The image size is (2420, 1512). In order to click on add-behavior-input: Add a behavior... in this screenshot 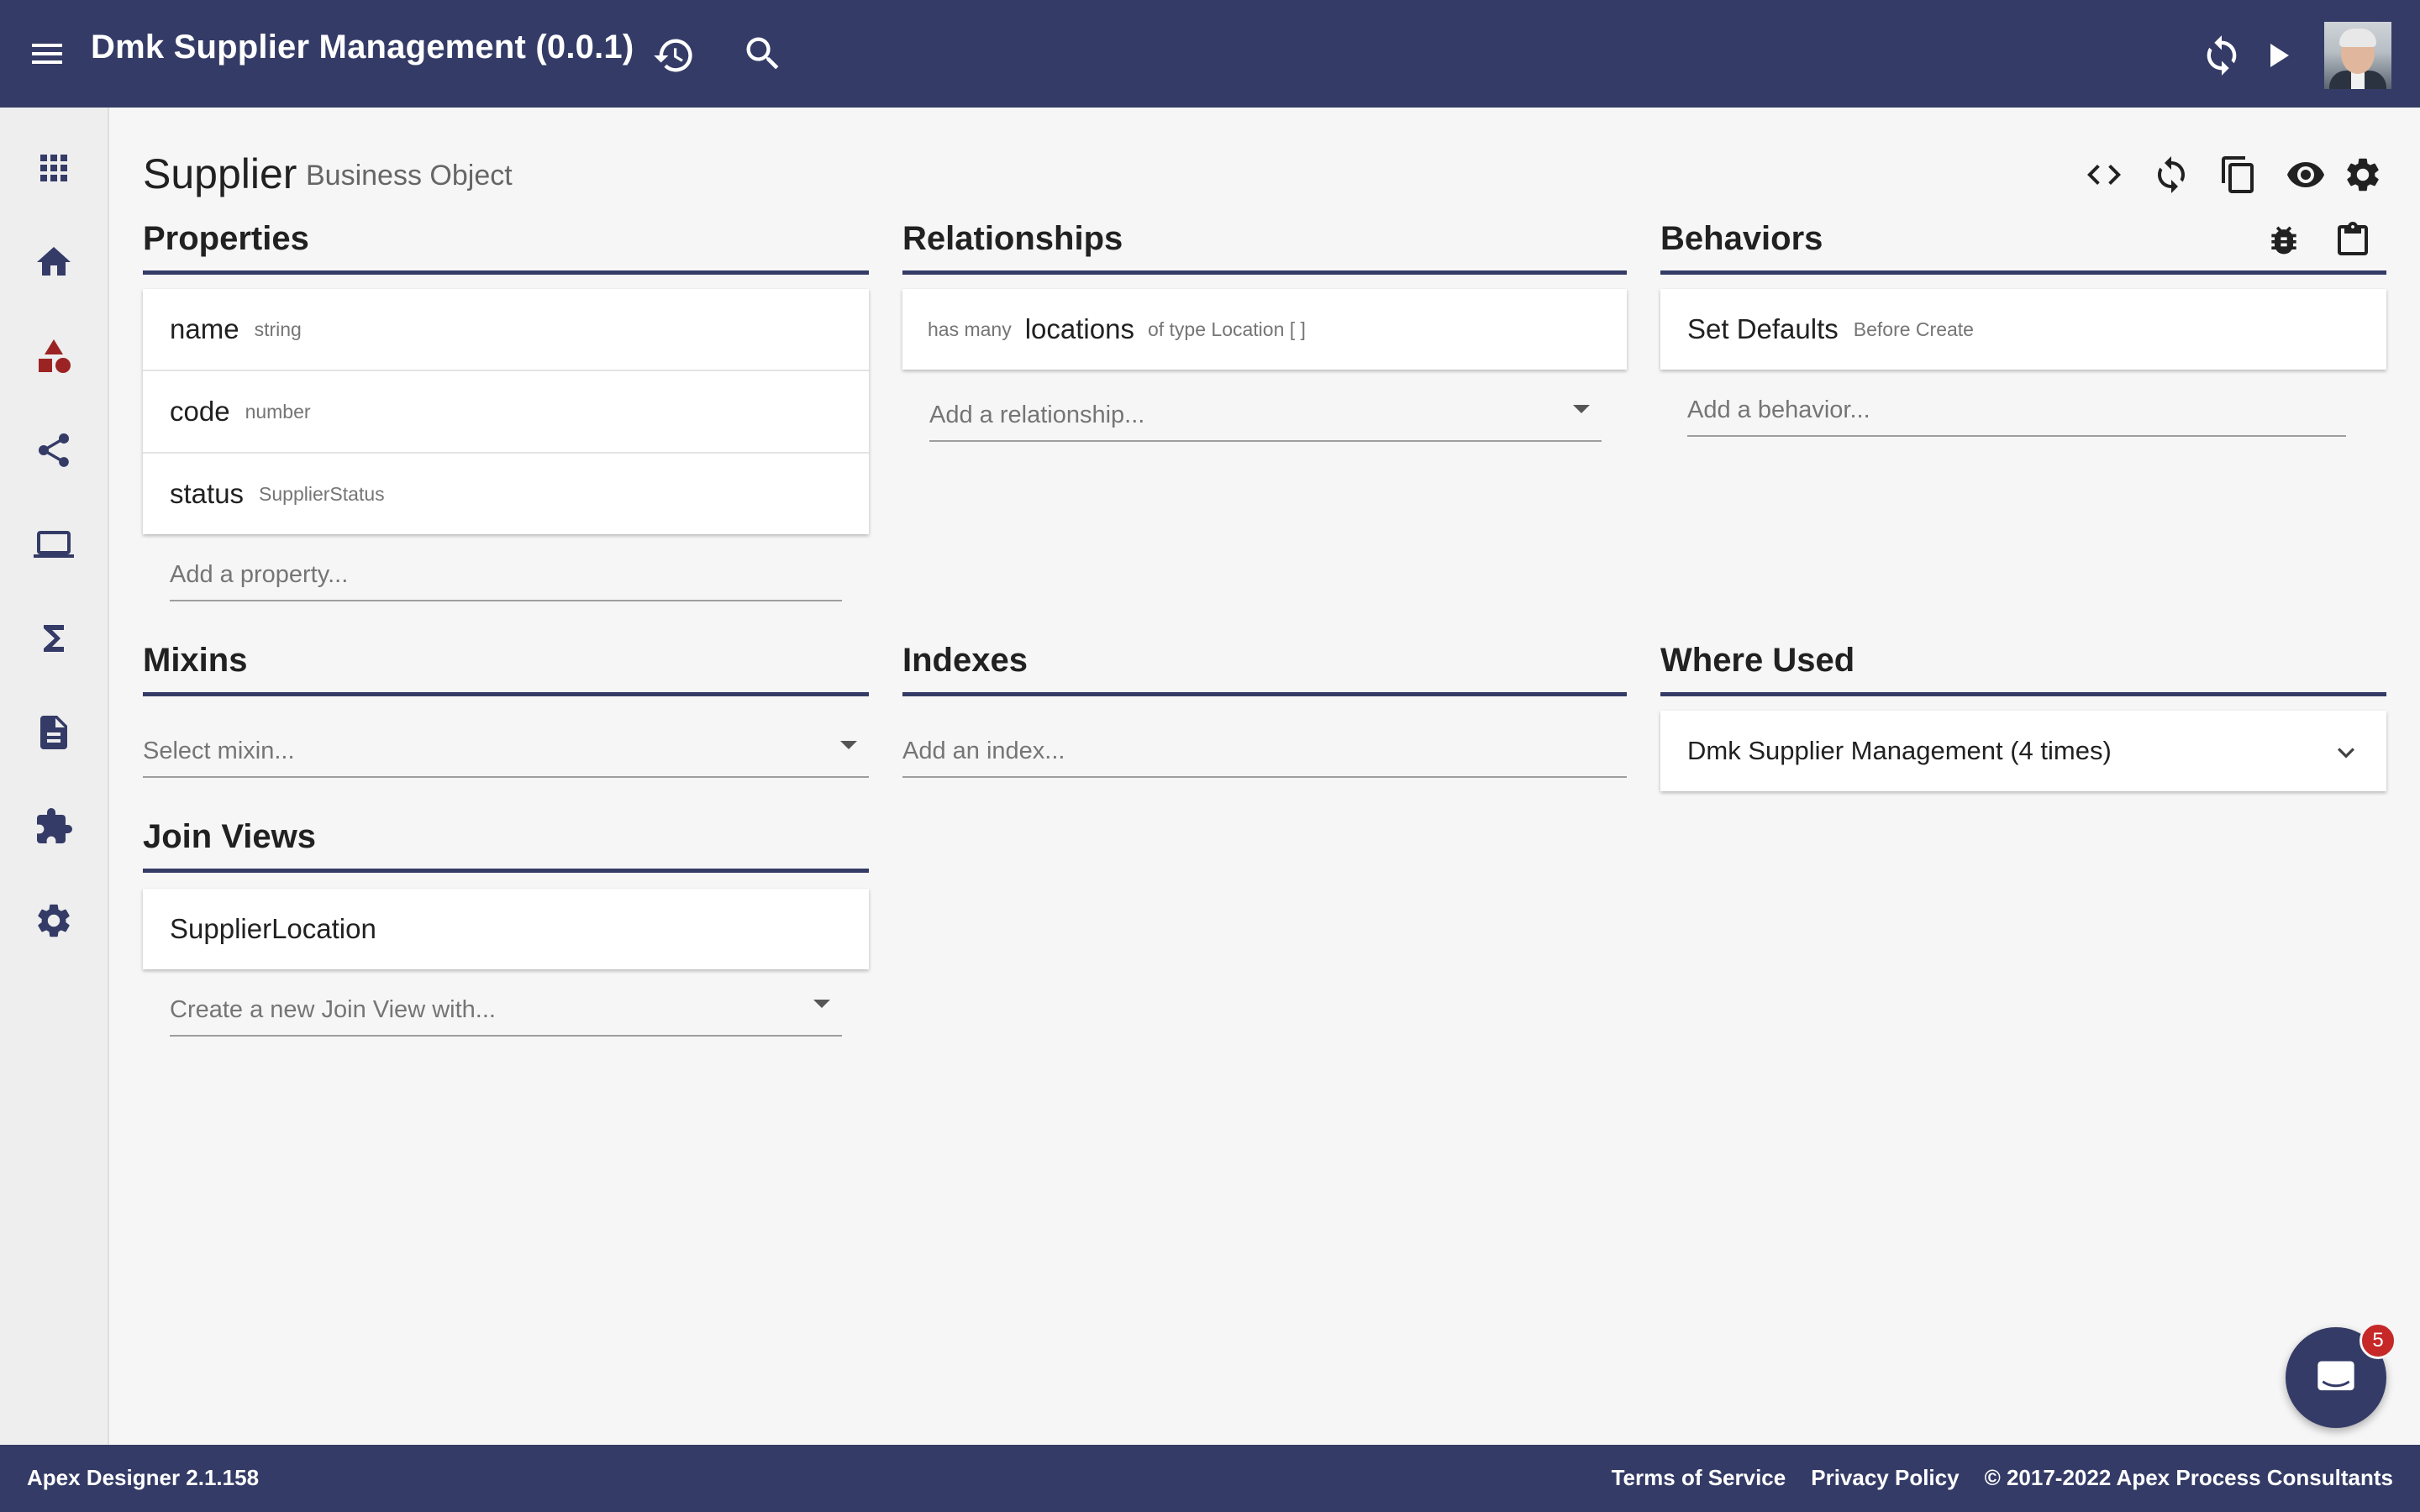, I will do `click(2016, 409)`.